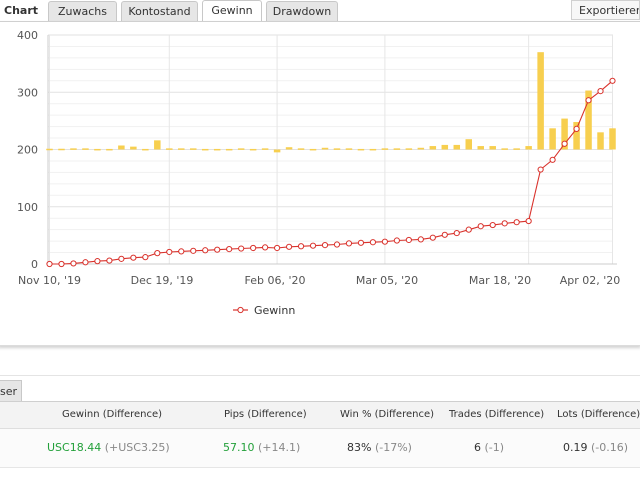 Image resolution: width=640 pixels, height=480 pixels. I want to click on header-pips: Pips (Difference), so click(265, 414).